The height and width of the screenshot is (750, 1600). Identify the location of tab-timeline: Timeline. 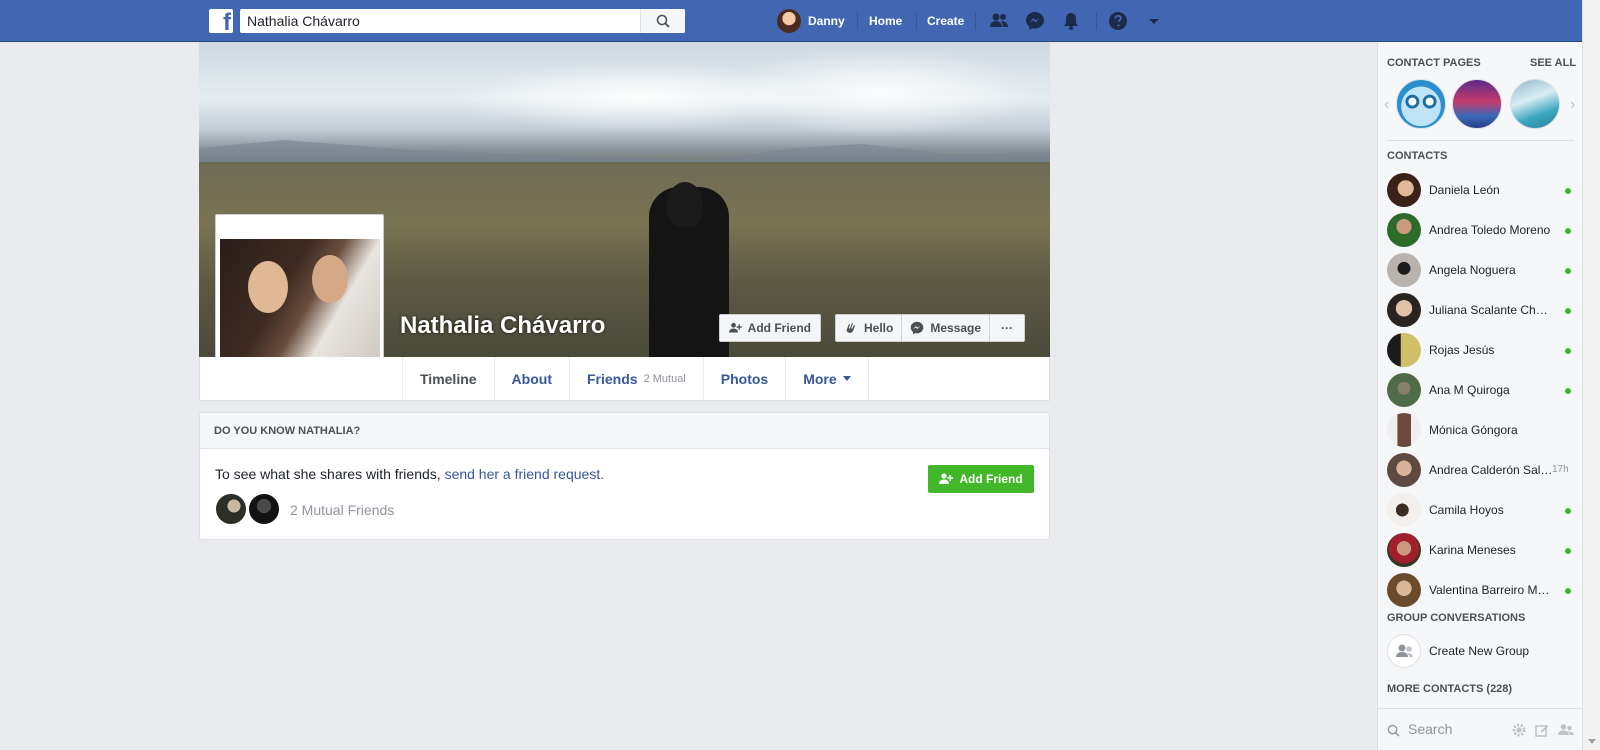
(448, 378).